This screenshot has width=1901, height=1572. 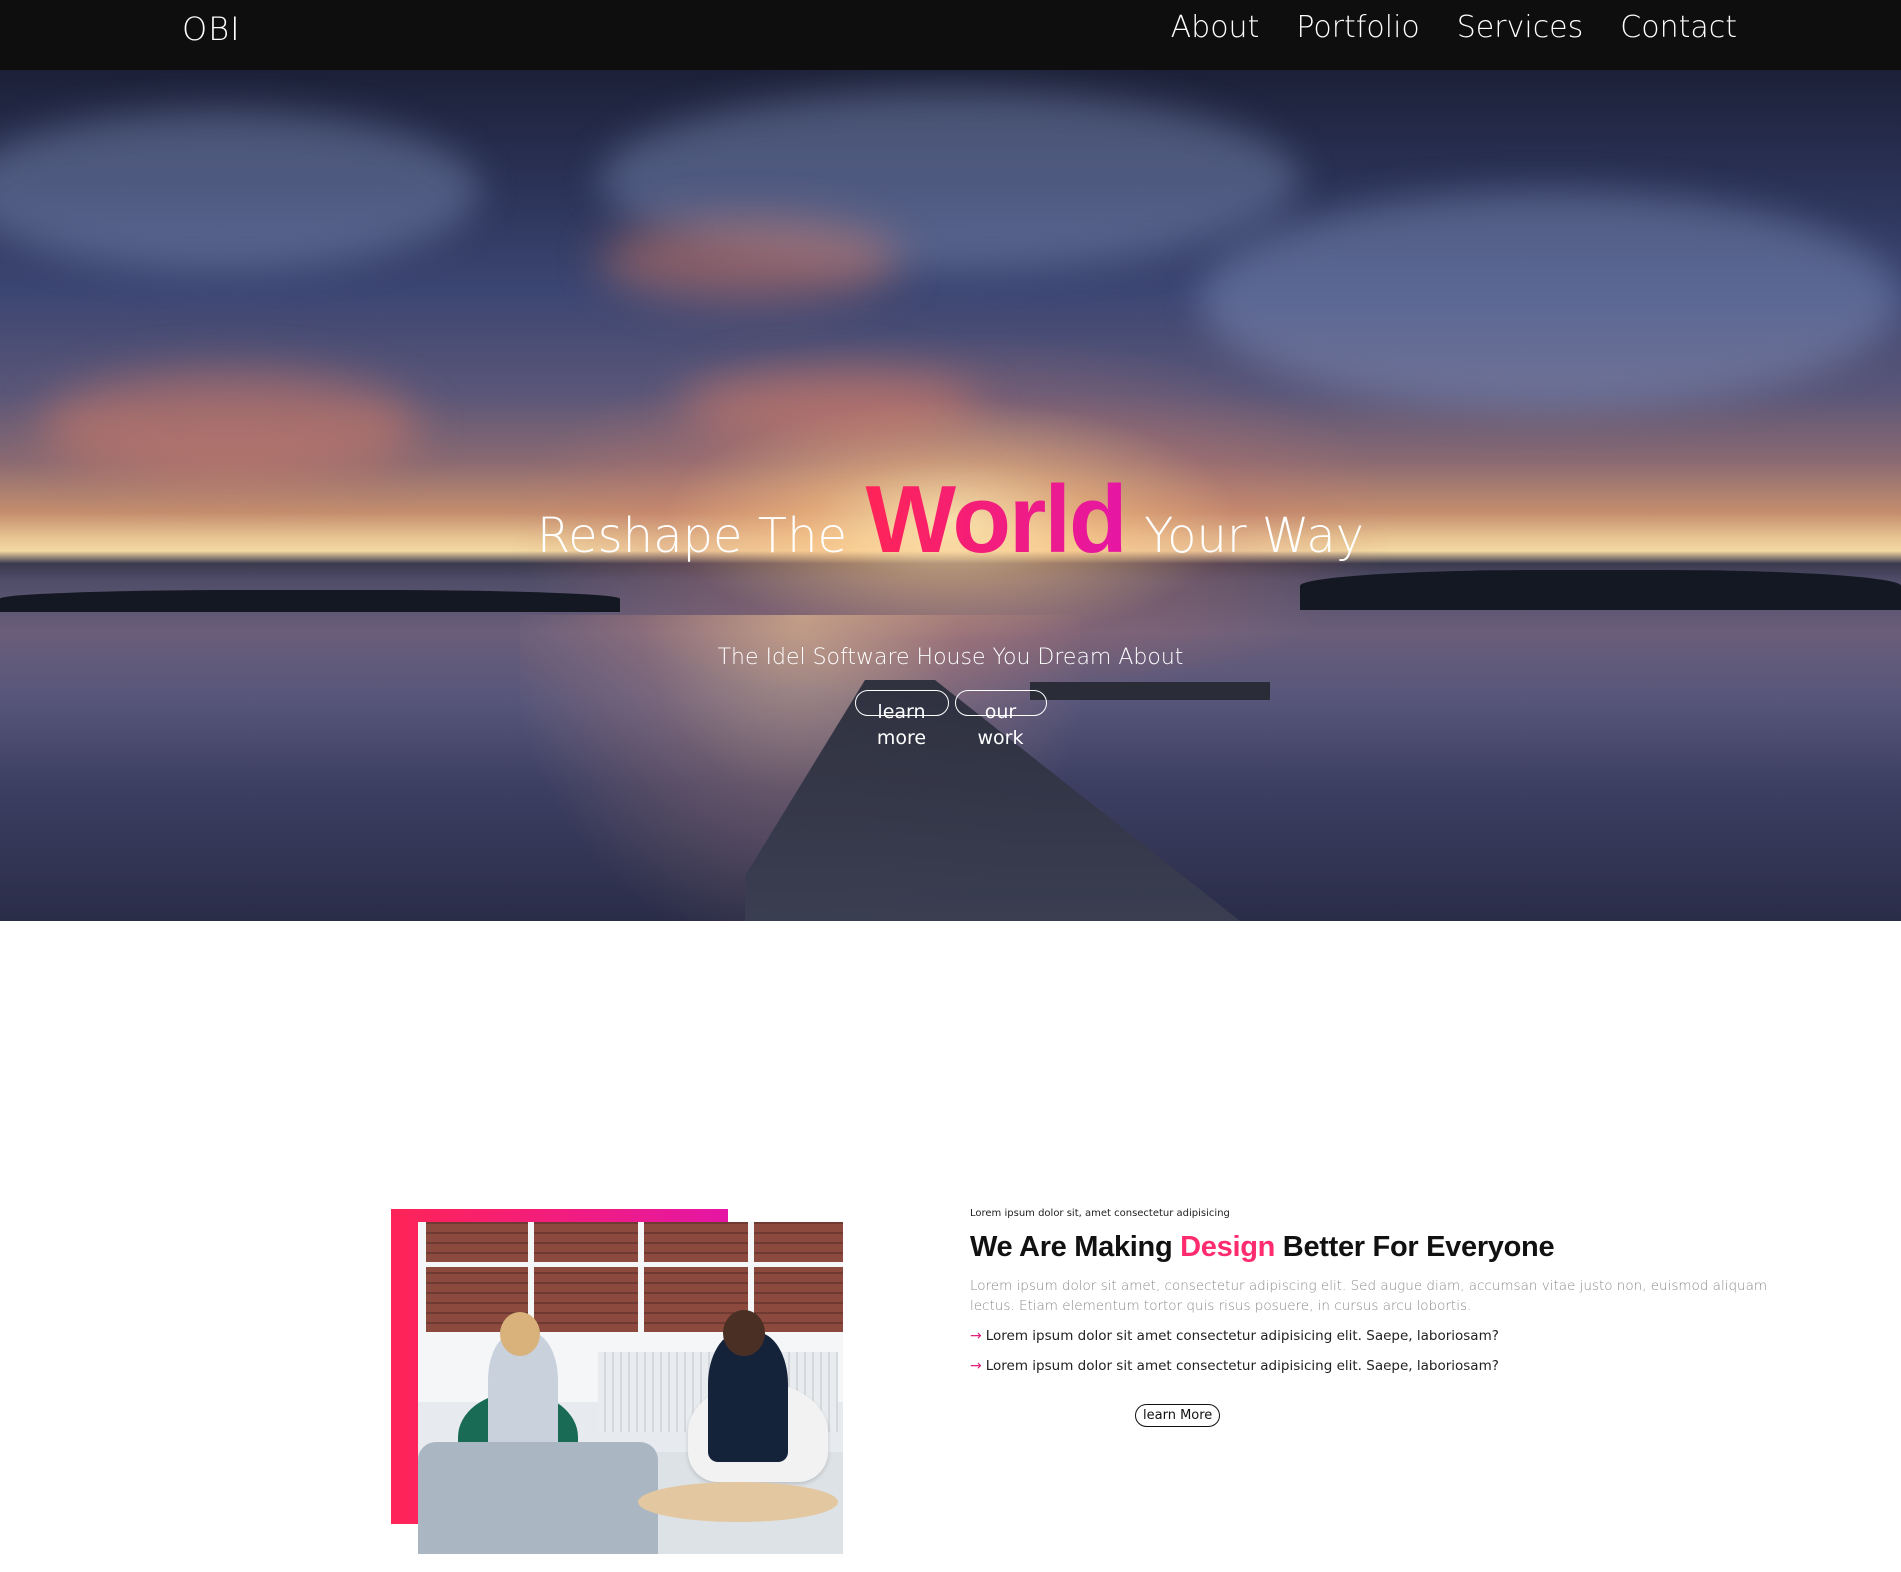 What do you see at coordinates (1215, 27) in the screenshot?
I see `nav-link-about: About` at bounding box center [1215, 27].